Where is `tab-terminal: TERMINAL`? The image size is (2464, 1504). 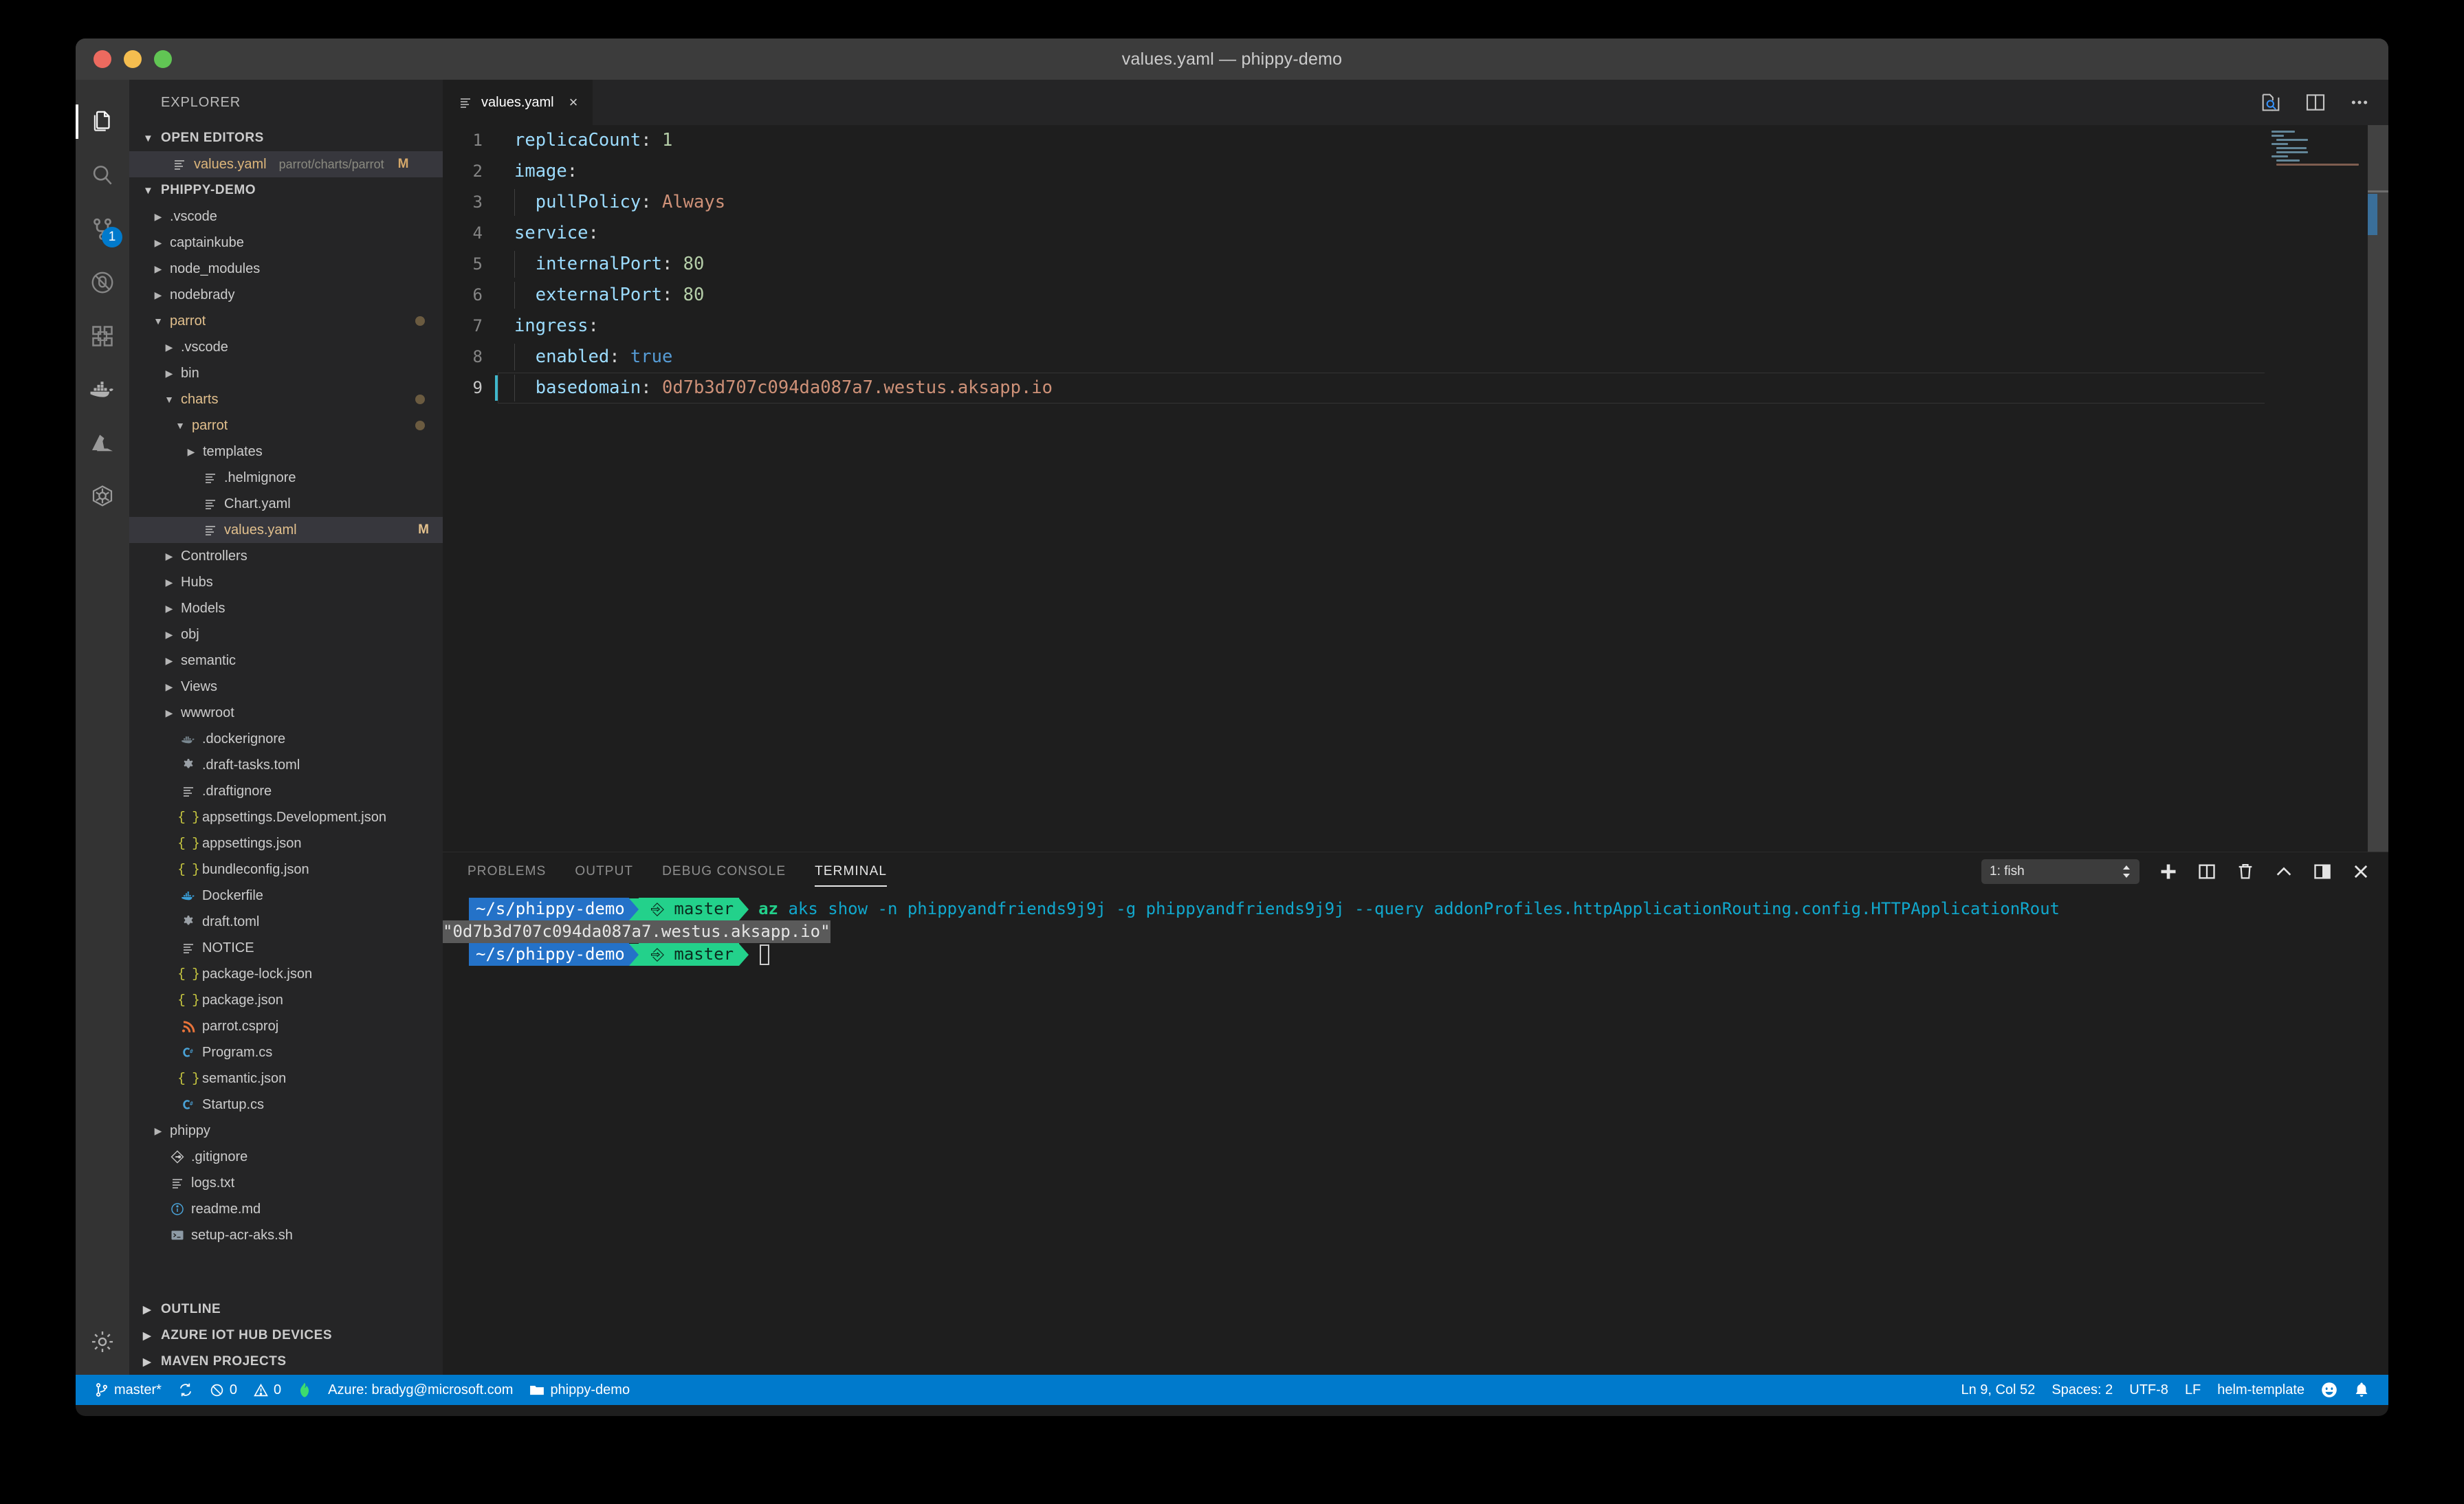 tab-terminal: TERMINAL is located at coordinates (851, 871).